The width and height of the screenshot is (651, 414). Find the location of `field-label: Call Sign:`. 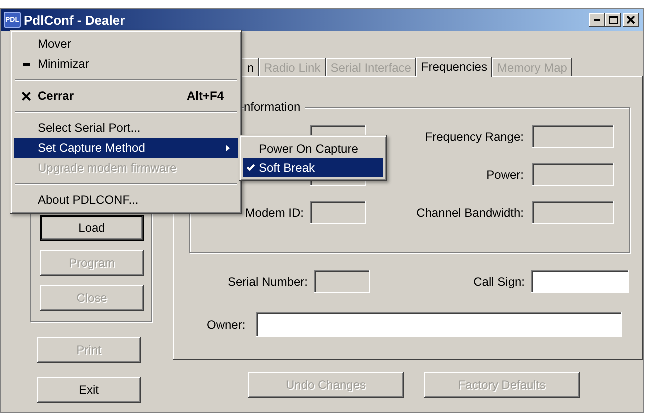

field-label: Call Sign: is located at coordinates (498, 281).